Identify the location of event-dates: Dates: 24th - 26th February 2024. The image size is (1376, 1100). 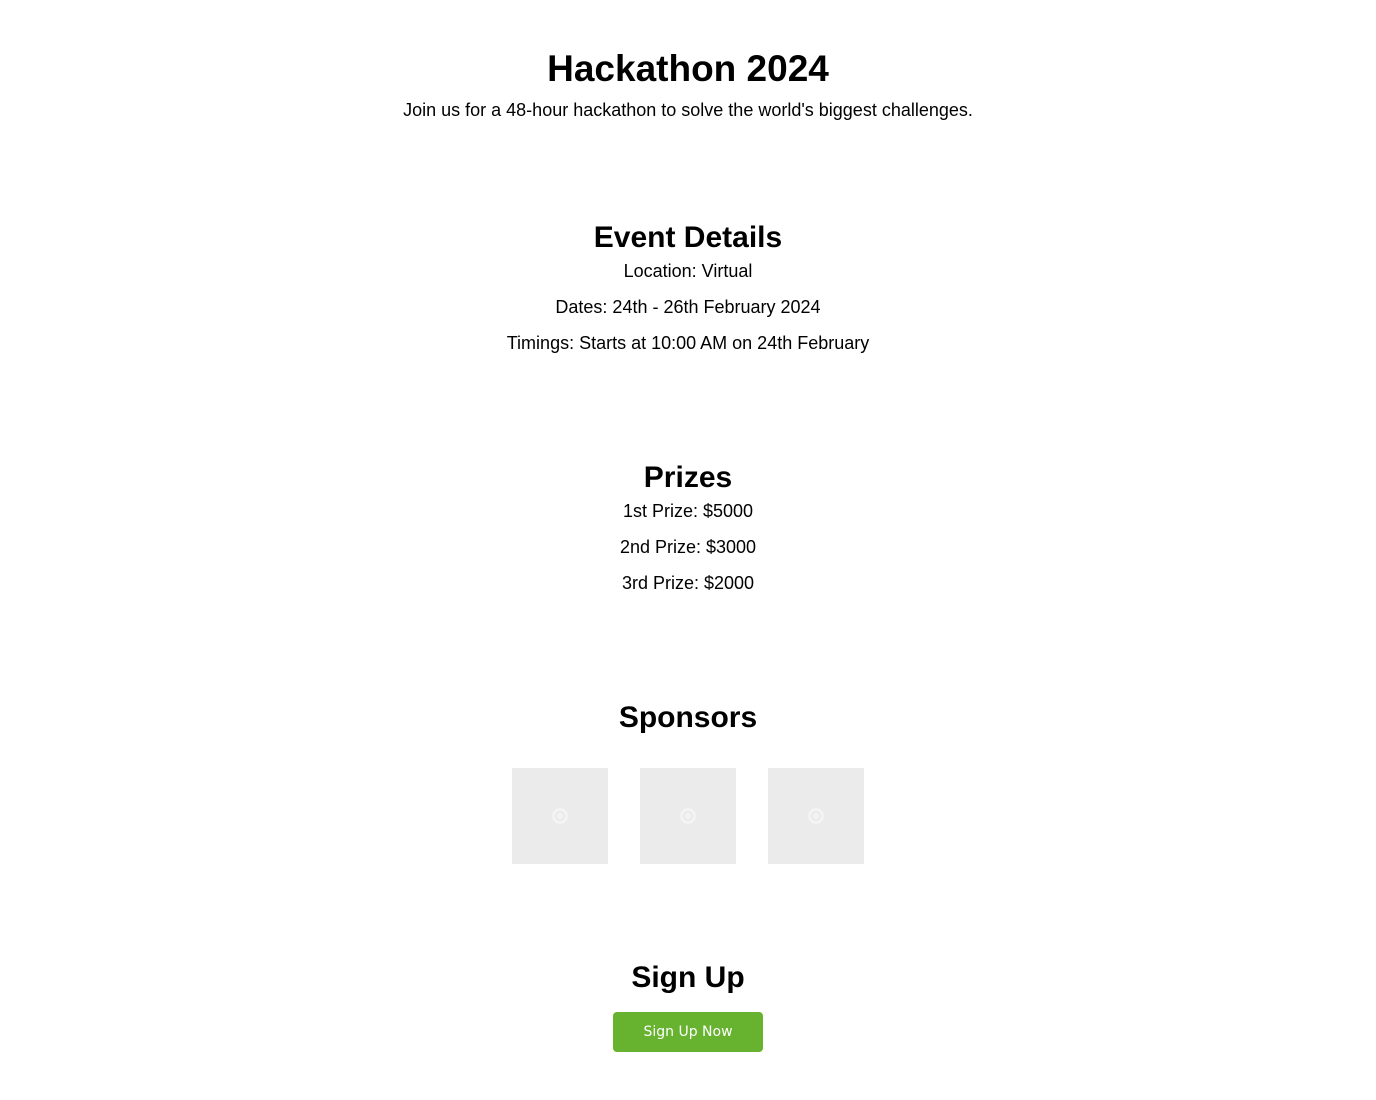
(688, 307).